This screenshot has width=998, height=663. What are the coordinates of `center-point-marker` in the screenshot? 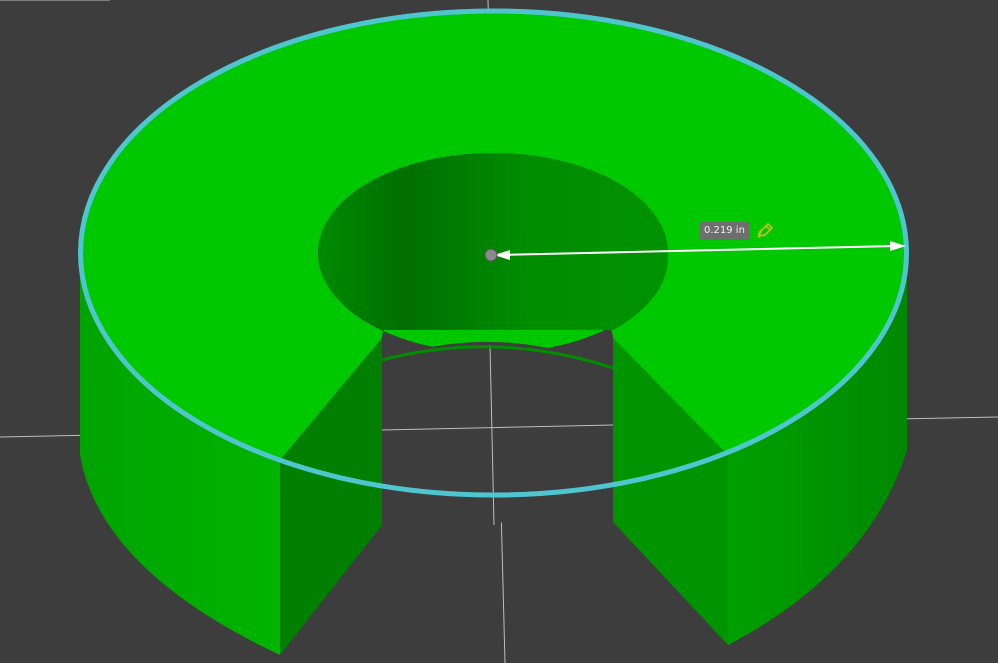 It's located at (491, 255).